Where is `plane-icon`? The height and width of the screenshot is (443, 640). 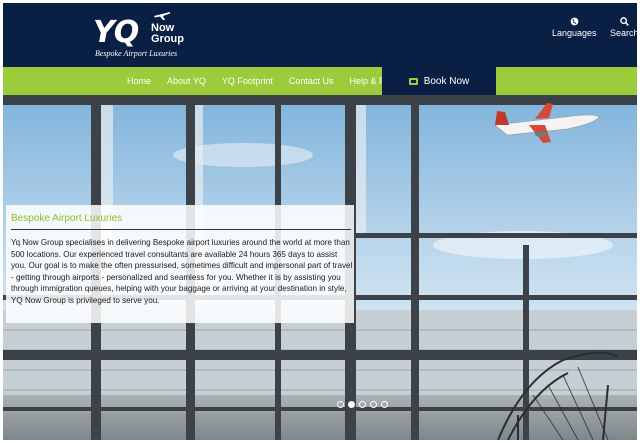
plane-icon is located at coordinates (162, 16).